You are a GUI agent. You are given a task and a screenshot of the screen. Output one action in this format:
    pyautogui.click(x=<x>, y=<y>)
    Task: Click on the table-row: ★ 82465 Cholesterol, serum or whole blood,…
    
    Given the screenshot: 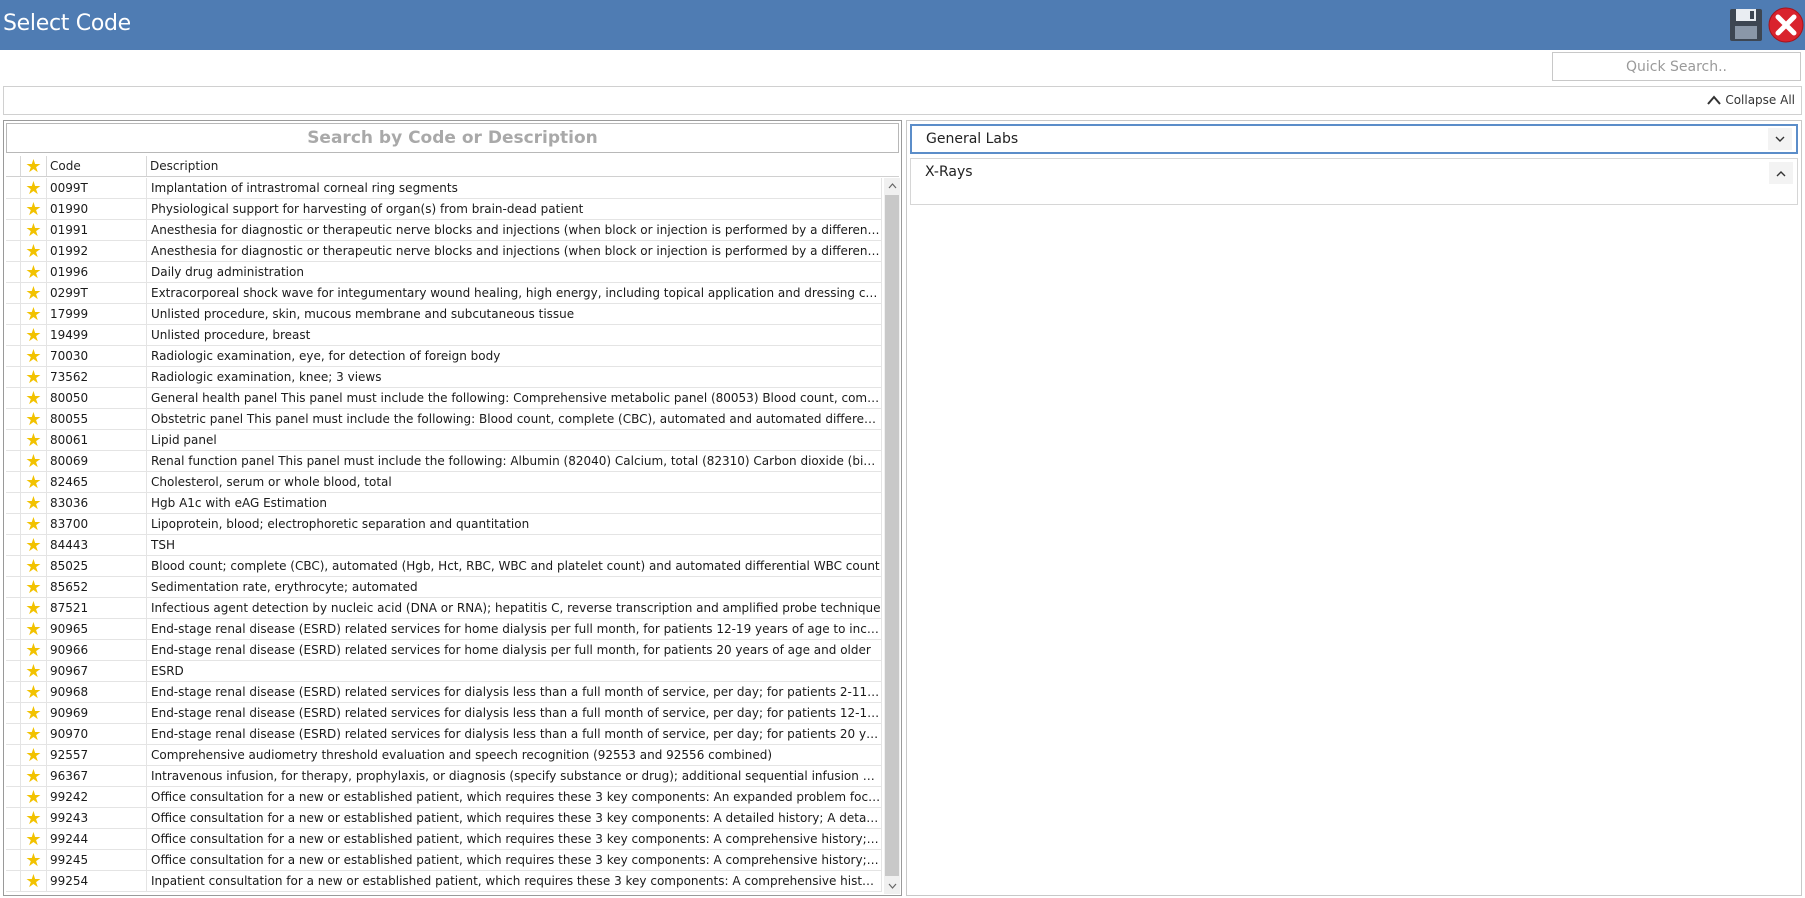 What is the action you would take?
    pyautogui.click(x=444, y=482)
    